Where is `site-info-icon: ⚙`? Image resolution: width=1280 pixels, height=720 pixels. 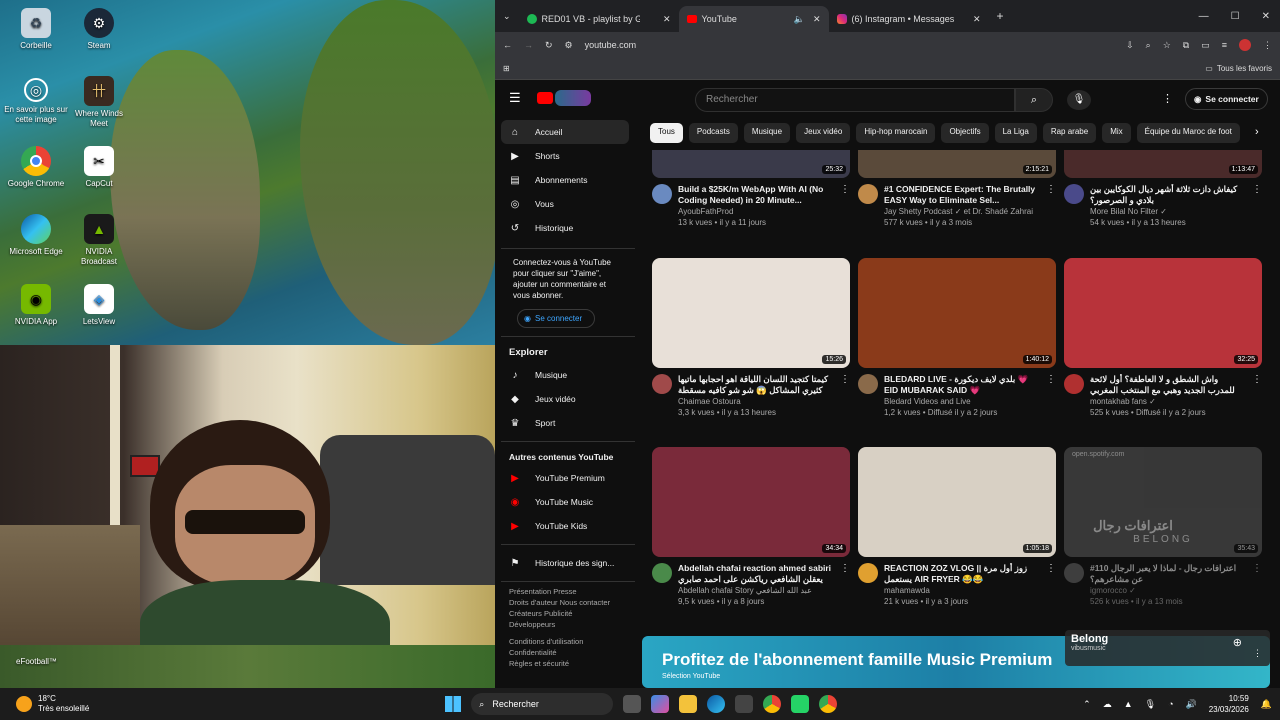 site-info-icon: ⚙ is located at coordinates (569, 45).